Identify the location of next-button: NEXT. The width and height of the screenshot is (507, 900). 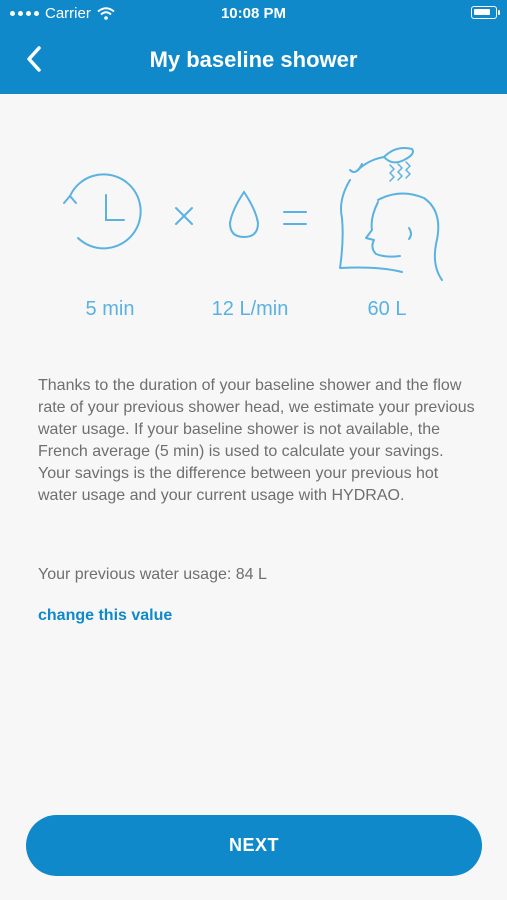
(254, 845).